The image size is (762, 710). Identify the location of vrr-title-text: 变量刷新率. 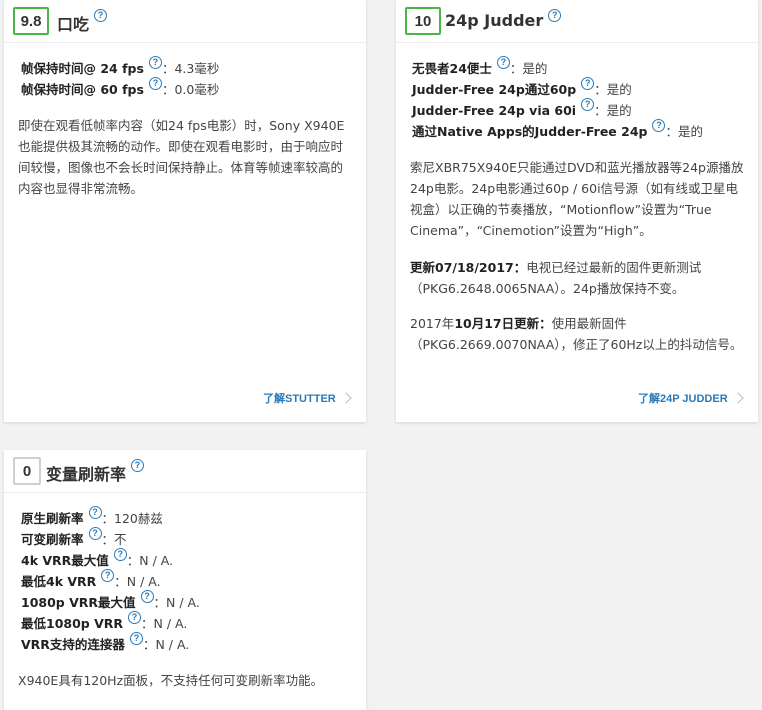
(86, 474).